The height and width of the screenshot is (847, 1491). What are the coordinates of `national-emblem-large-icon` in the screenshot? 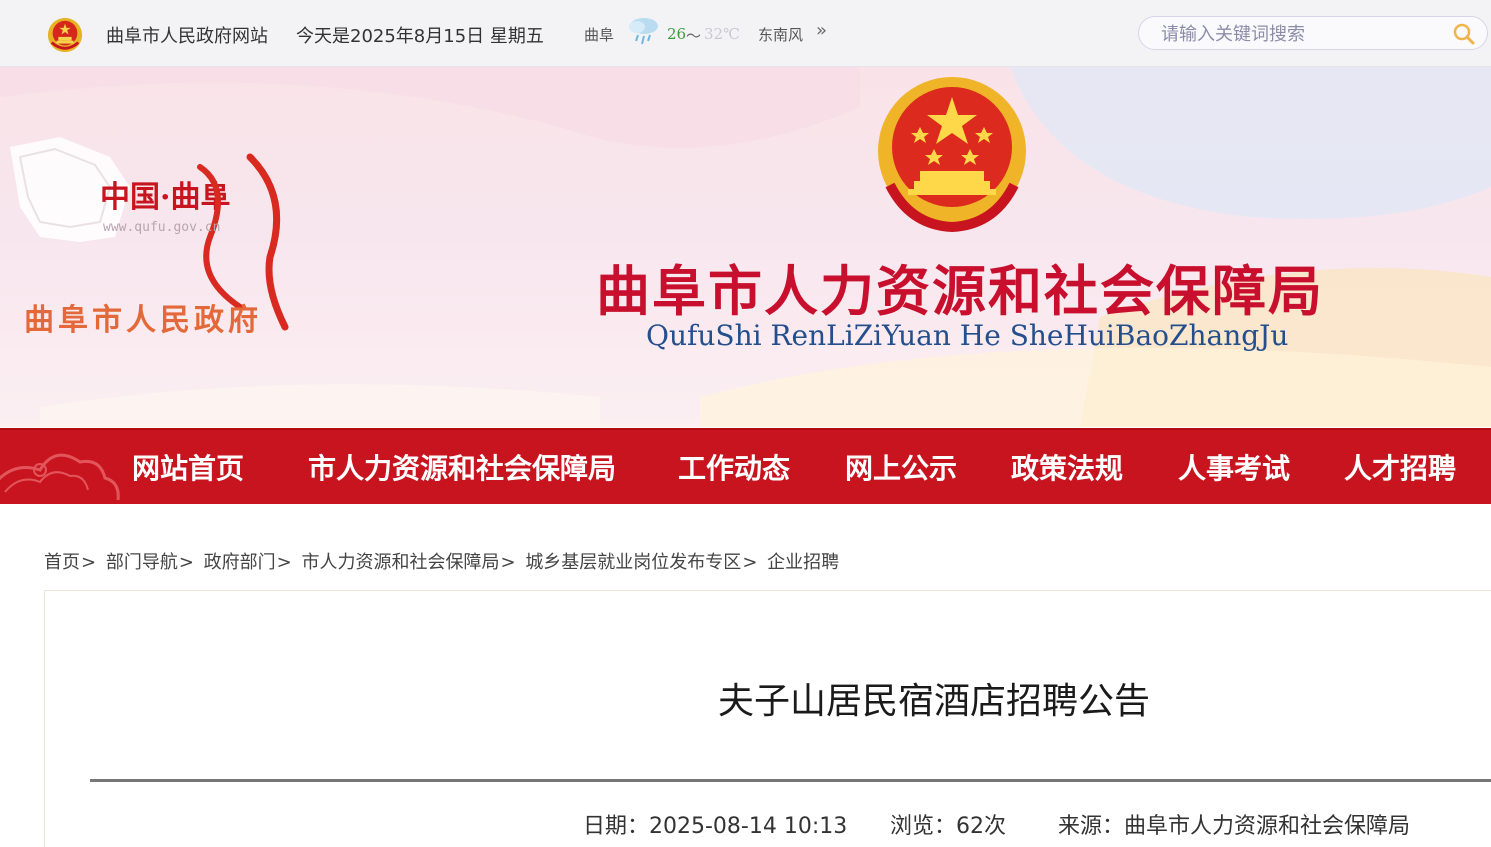 It's located at (952, 155).